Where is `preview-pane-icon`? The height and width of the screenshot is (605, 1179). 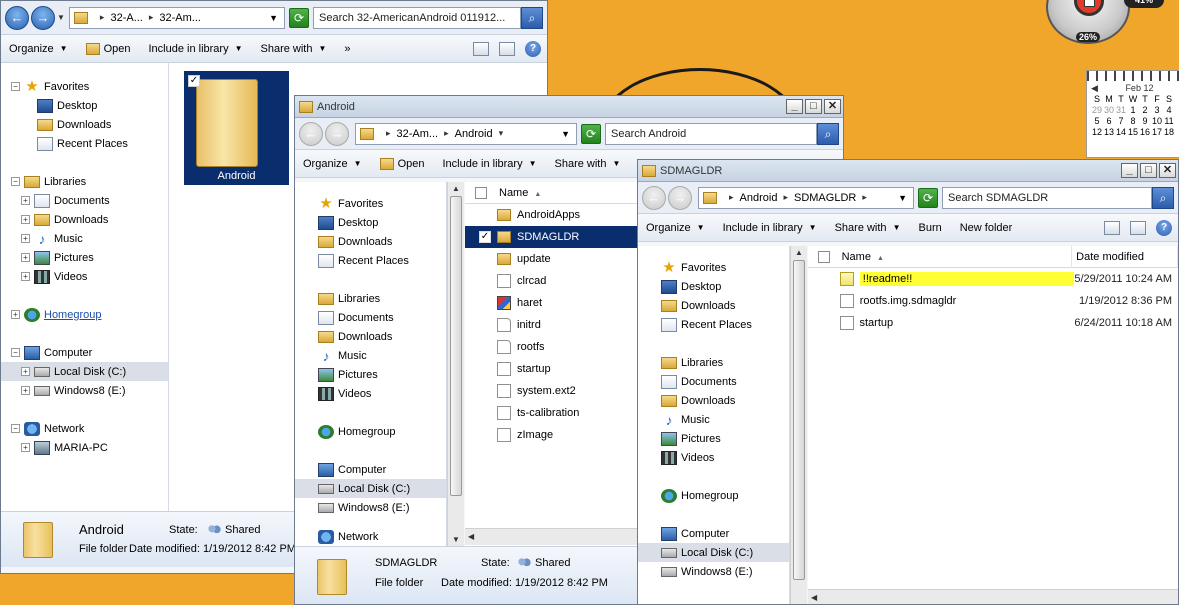 preview-pane-icon is located at coordinates (1138, 227).